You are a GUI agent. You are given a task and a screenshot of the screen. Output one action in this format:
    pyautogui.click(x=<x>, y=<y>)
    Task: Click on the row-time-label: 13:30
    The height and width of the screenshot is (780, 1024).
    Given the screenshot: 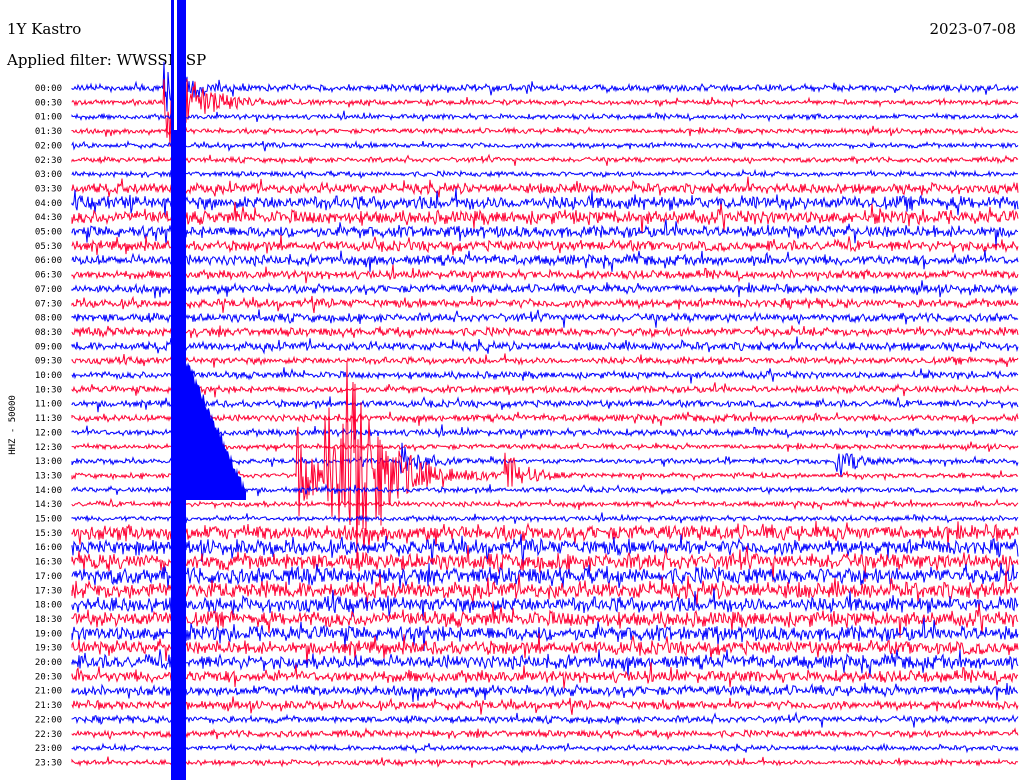 What is the action you would take?
    pyautogui.click(x=48, y=476)
    